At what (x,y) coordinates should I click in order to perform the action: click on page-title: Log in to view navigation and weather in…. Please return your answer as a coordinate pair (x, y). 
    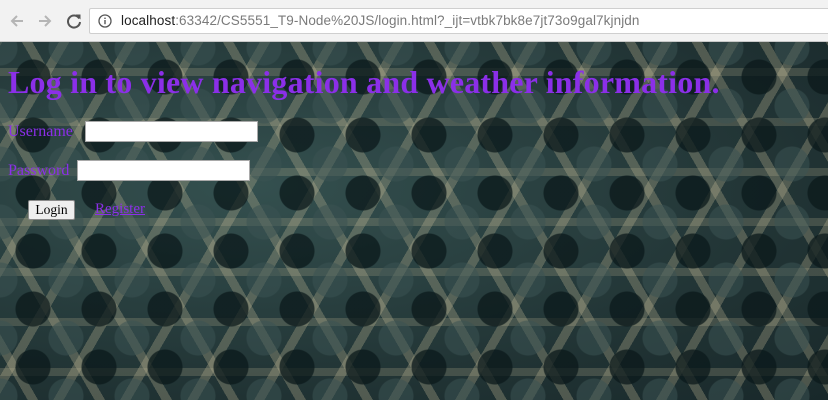
    Looking at the image, I should click on (364, 82).